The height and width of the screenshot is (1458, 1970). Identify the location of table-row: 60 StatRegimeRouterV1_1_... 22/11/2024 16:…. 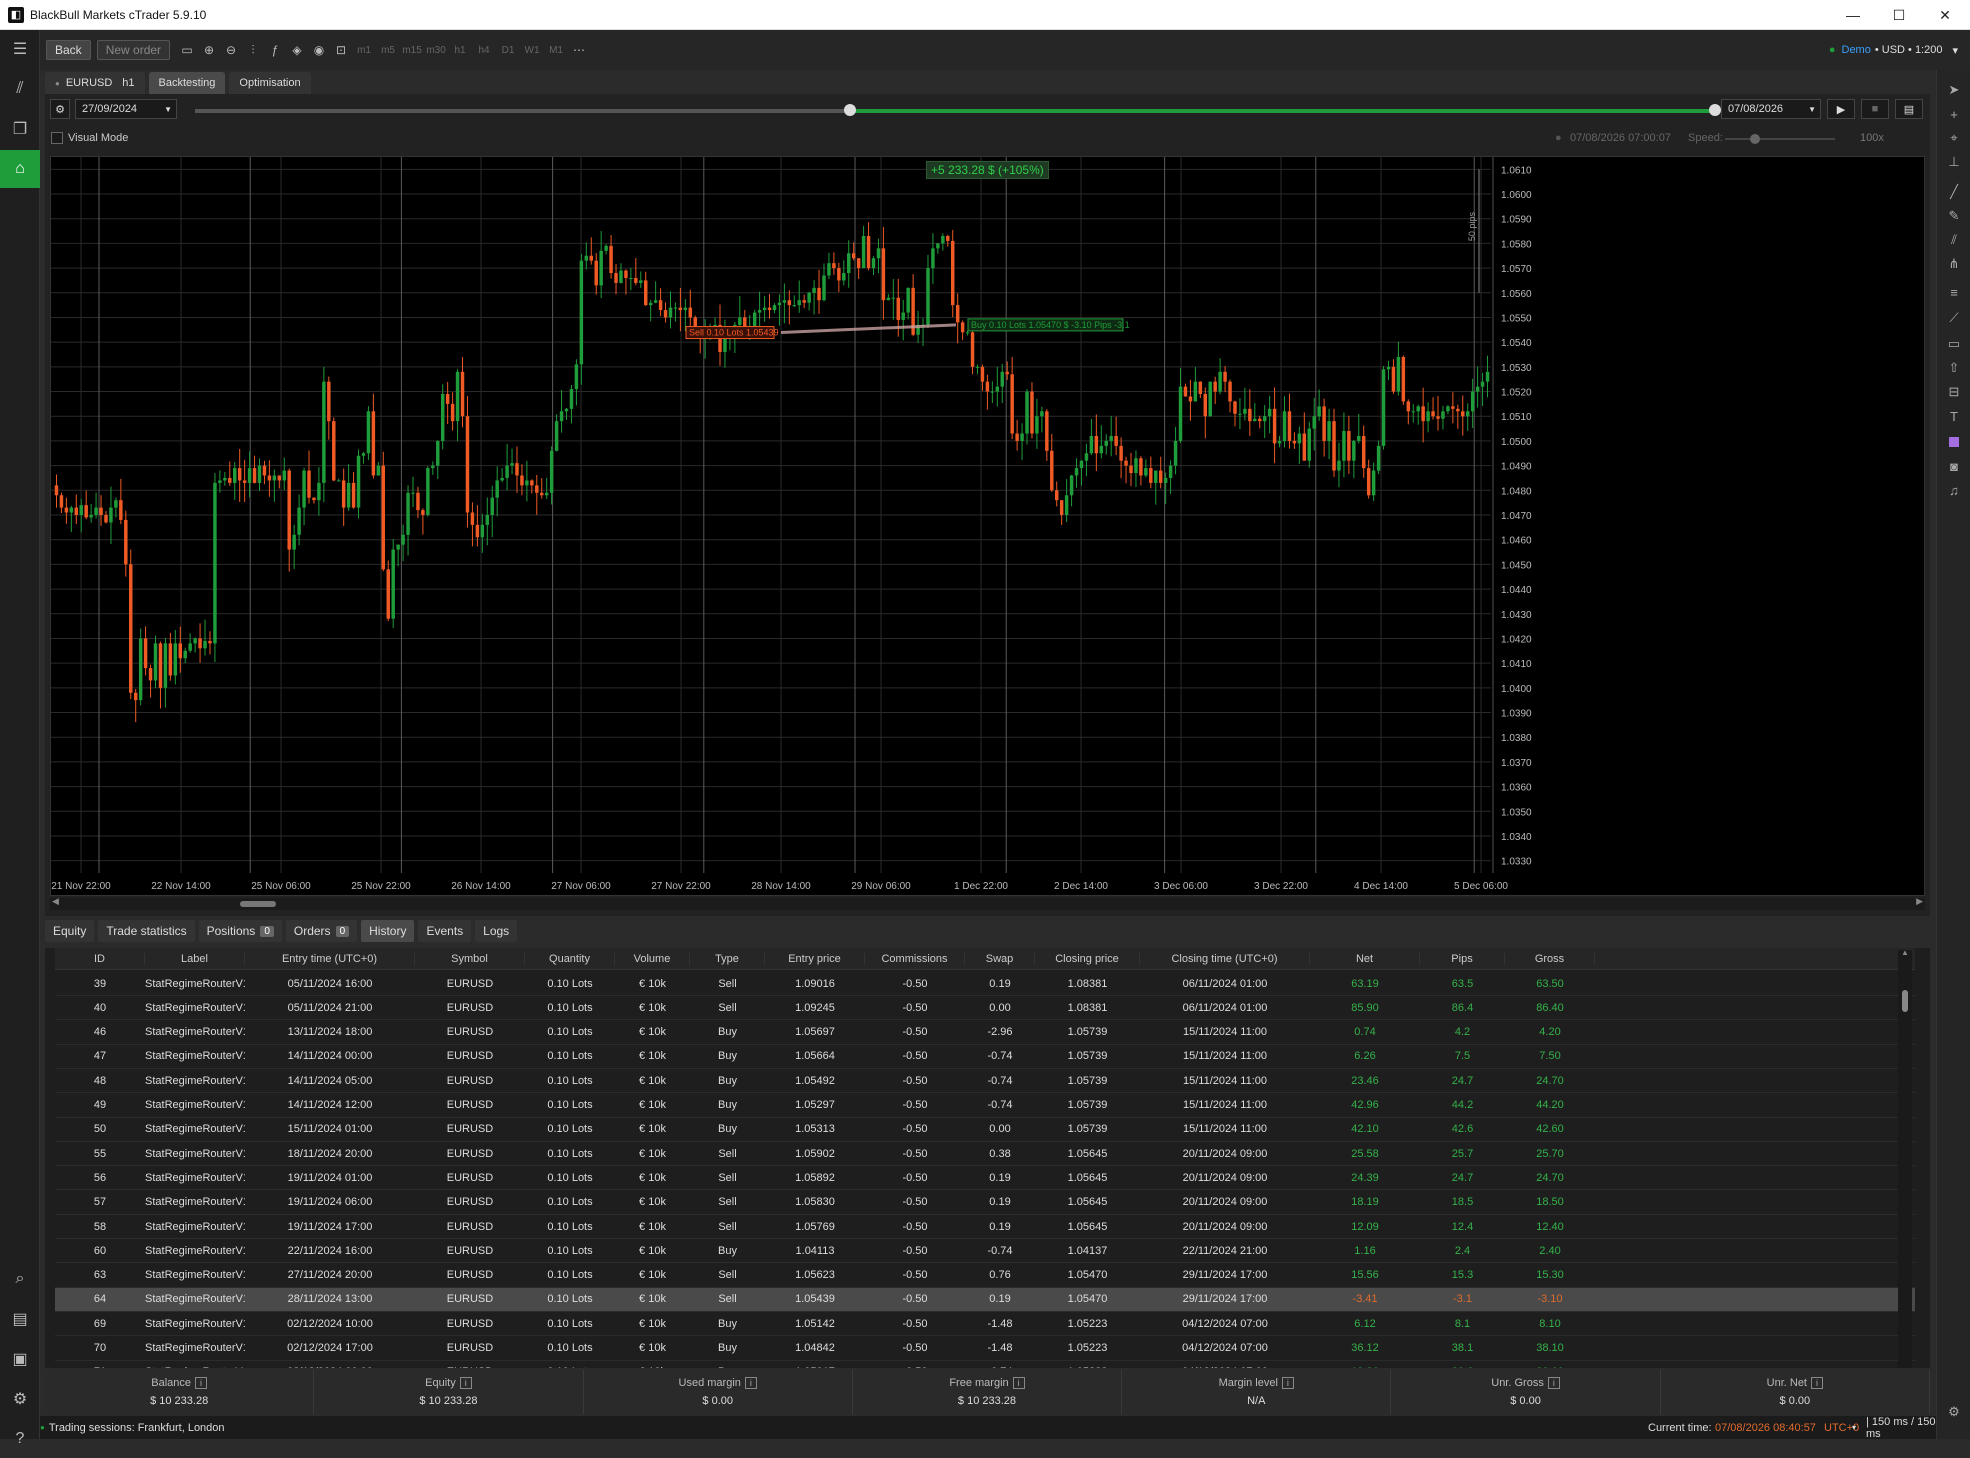
(985, 1251).